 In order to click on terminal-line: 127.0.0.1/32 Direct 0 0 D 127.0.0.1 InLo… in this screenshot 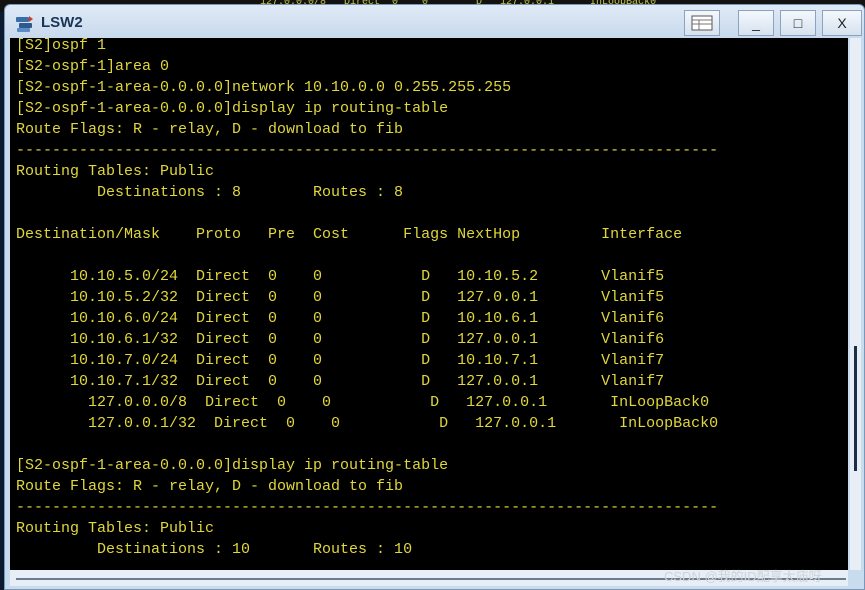, I will do `click(367, 423)`.